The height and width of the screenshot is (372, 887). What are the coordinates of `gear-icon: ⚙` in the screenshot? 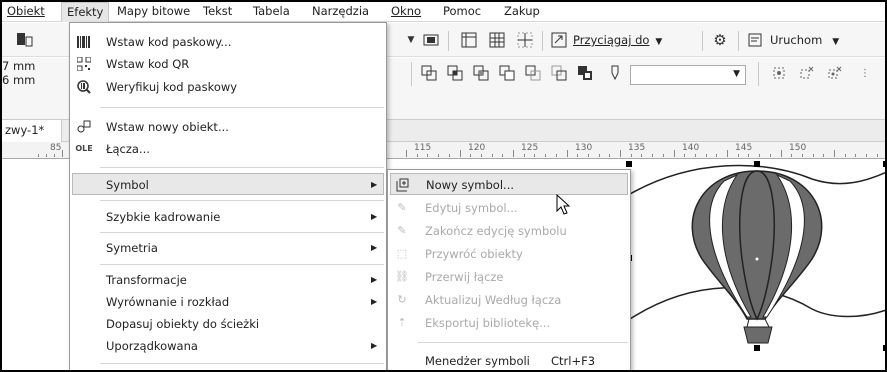 It's located at (720, 40).